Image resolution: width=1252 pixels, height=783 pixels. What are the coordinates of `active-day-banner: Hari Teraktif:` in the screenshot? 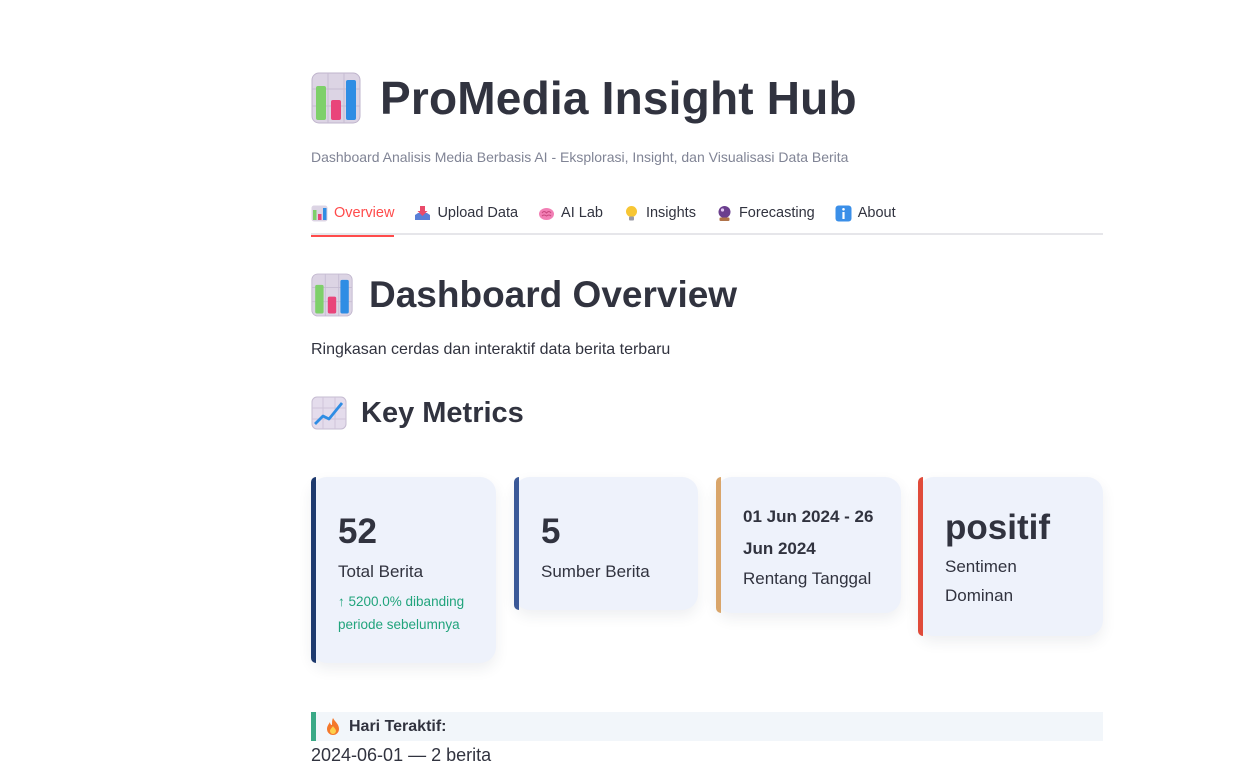 It's located at (707, 726).